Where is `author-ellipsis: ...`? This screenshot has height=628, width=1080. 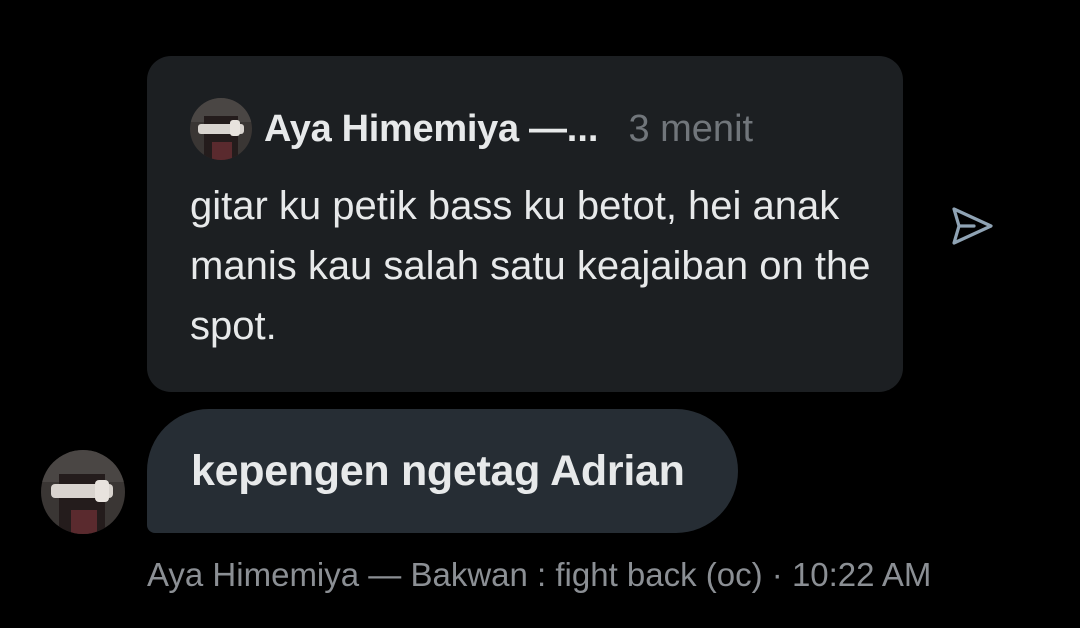 author-ellipsis: ... is located at coordinates (582, 128).